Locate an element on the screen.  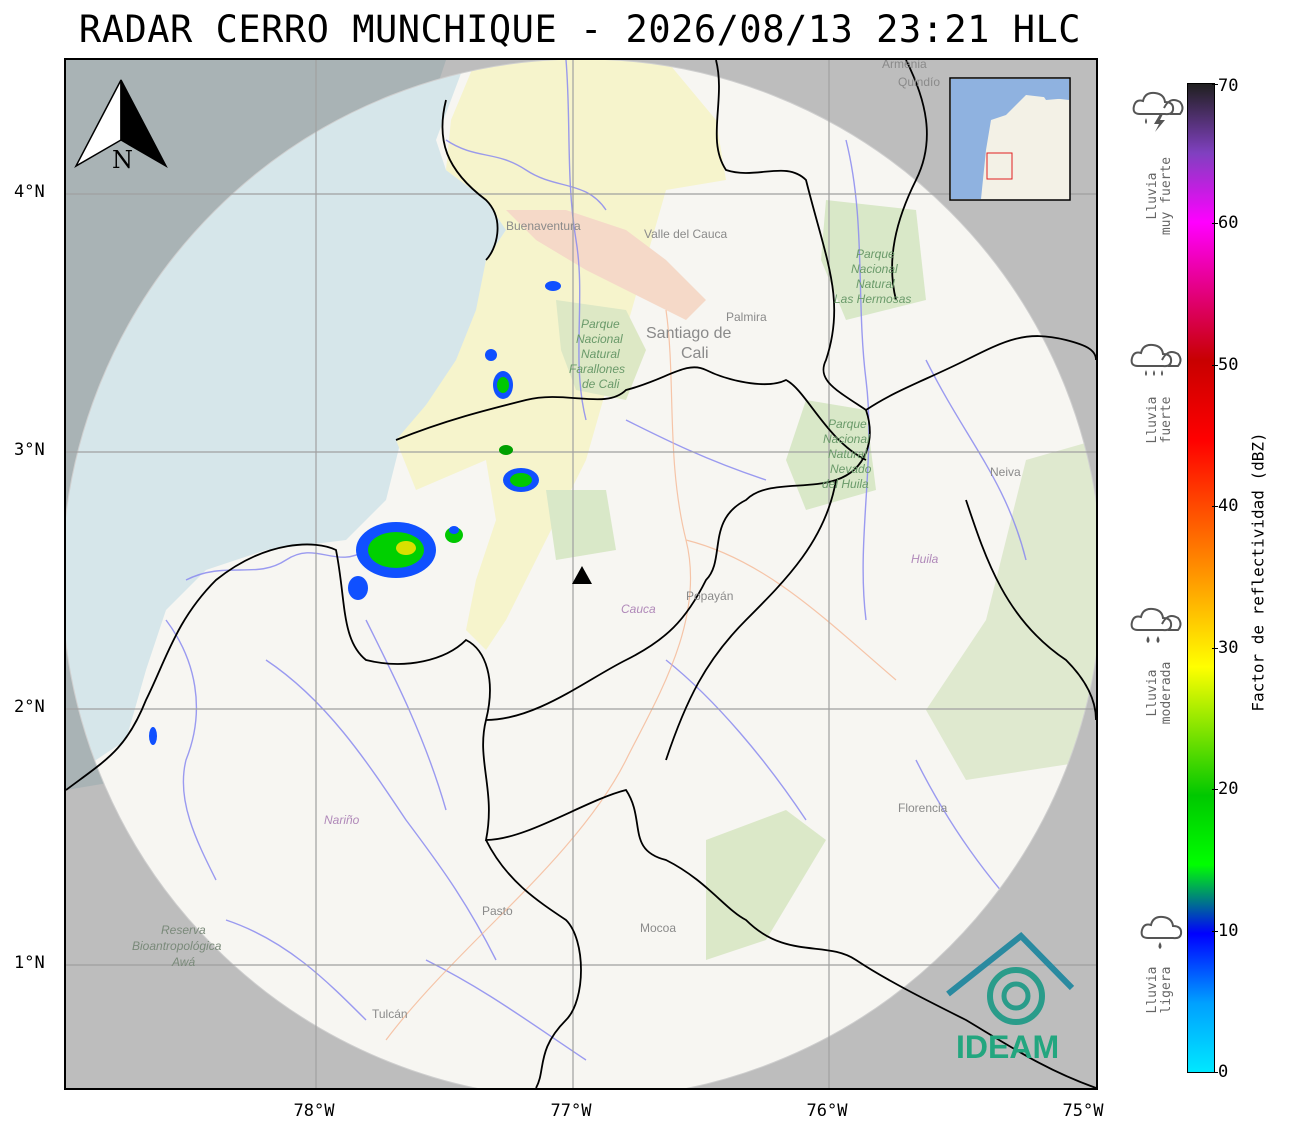
lon-label-77: 77°W is located at coordinates (571, 1111).